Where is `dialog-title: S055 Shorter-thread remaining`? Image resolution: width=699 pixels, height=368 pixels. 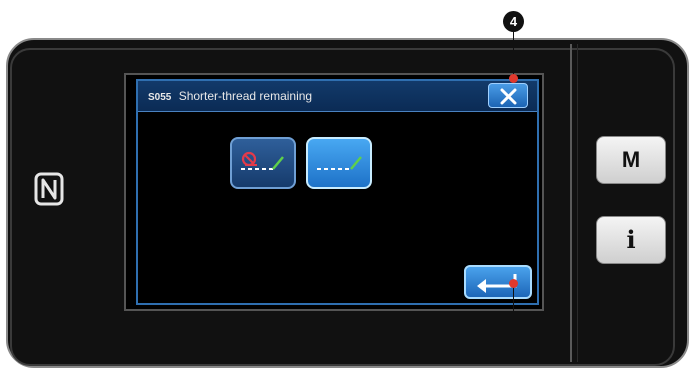
dialog-title: S055 Shorter-thread remaining is located at coordinates (230, 96).